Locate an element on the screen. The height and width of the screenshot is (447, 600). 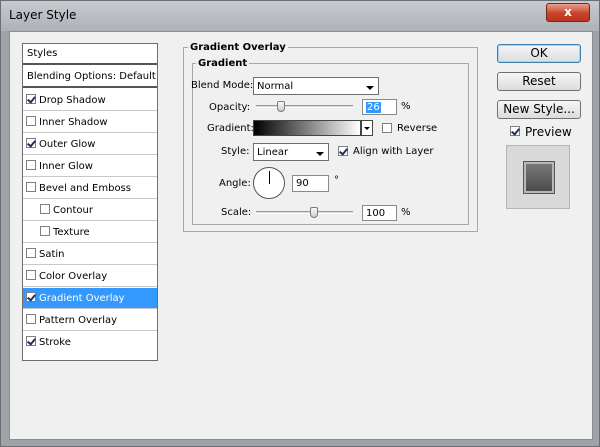
opacity-unit: % is located at coordinates (406, 106).